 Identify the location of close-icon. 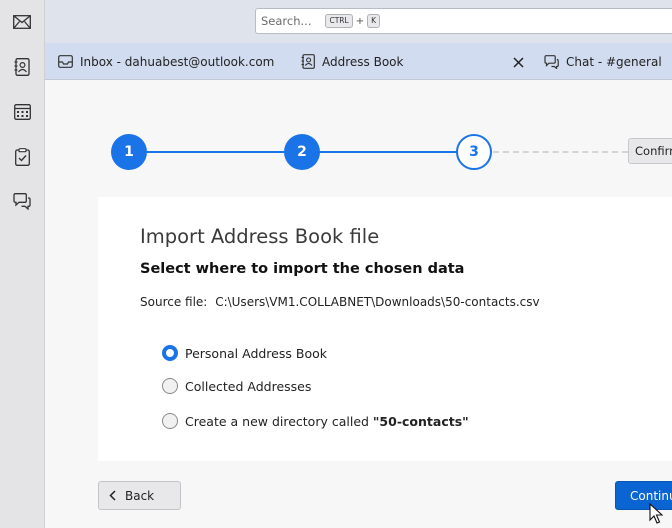
(518, 62).